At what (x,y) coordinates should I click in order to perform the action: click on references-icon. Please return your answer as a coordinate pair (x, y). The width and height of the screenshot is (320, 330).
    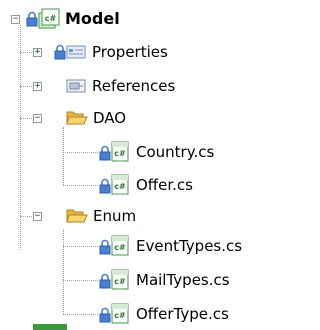
    Looking at the image, I should click on (76, 86).